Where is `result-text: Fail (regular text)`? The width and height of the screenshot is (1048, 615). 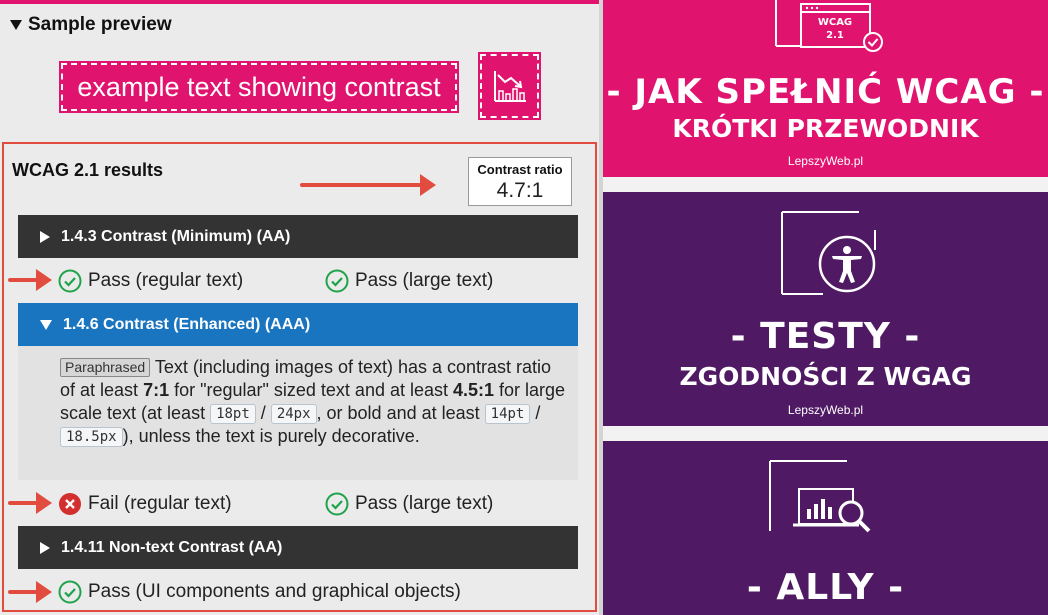 result-text: Fail (regular text) is located at coordinates (160, 503).